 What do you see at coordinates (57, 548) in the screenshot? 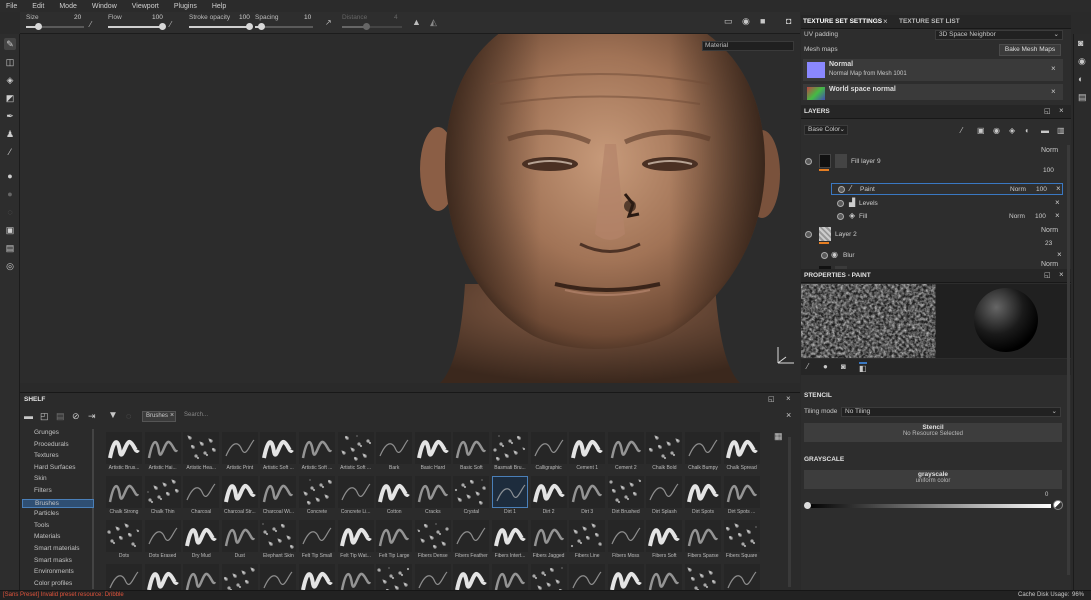
I see `shelf-category: Smart materials` at bounding box center [57, 548].